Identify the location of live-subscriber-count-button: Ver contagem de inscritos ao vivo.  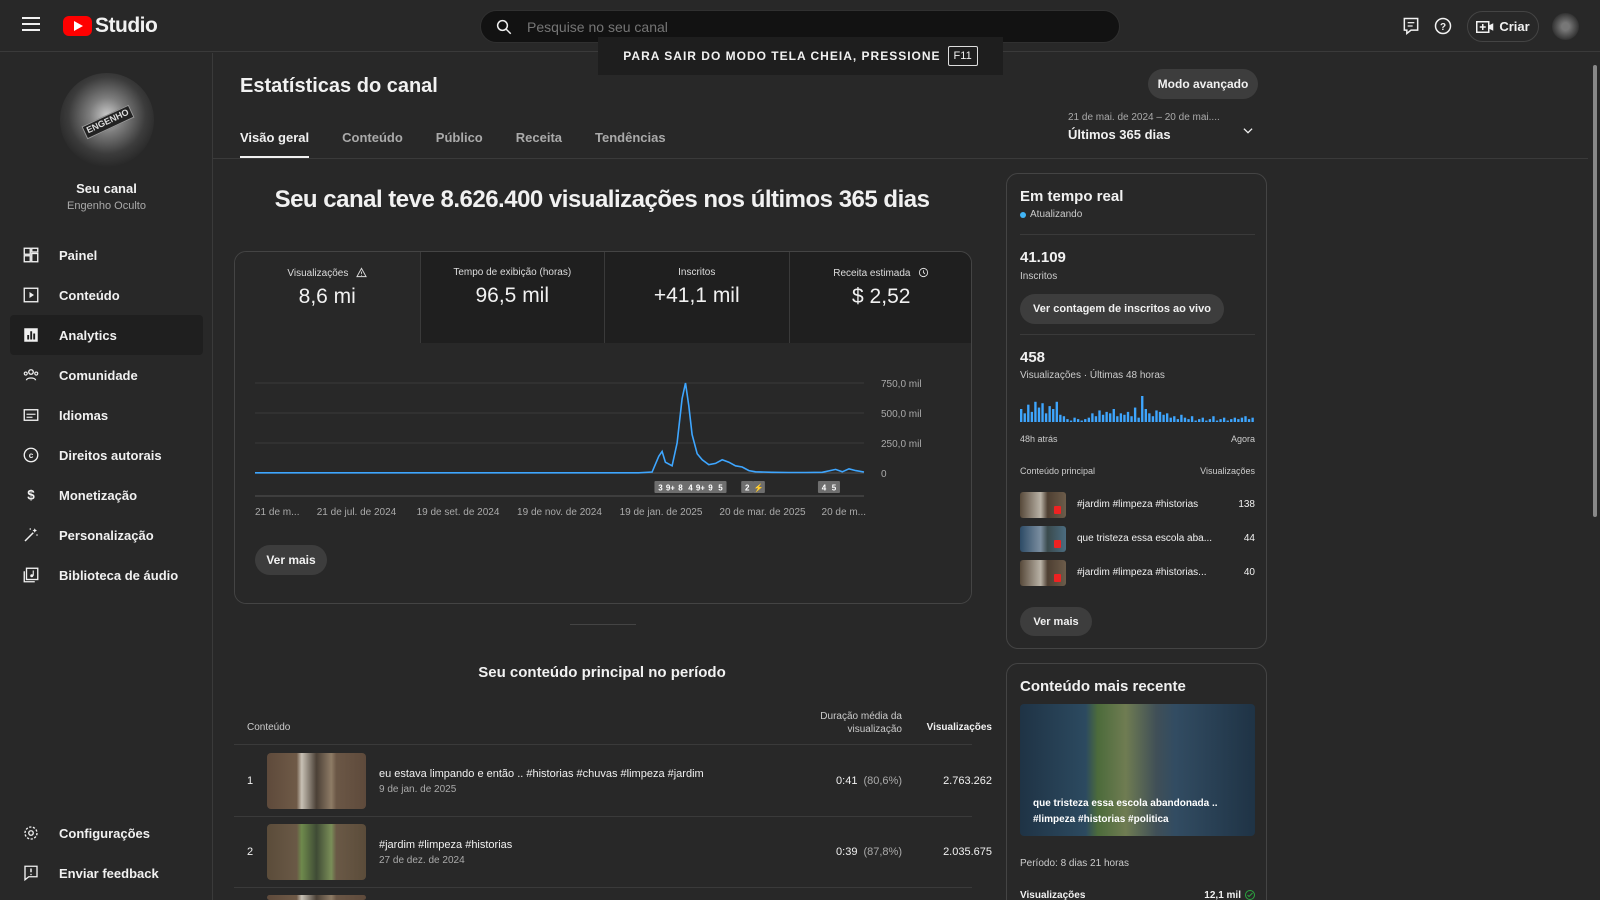
(1122, 309).